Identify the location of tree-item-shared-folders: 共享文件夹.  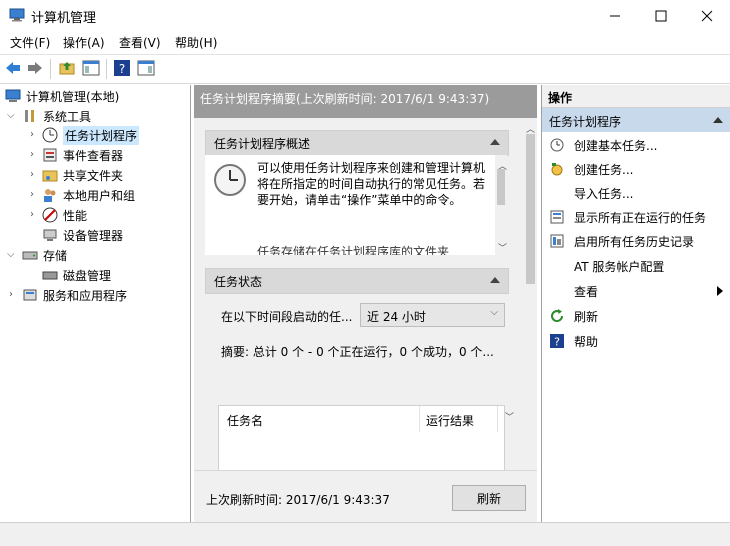
(82, 175).